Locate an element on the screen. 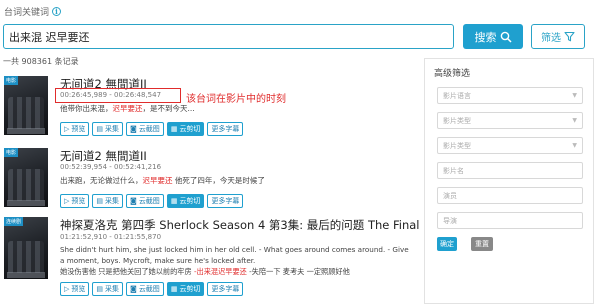 The height and width of the screenshot is (304, 600). filter-button-label: 筛选 is located at coordinates (551, 38).